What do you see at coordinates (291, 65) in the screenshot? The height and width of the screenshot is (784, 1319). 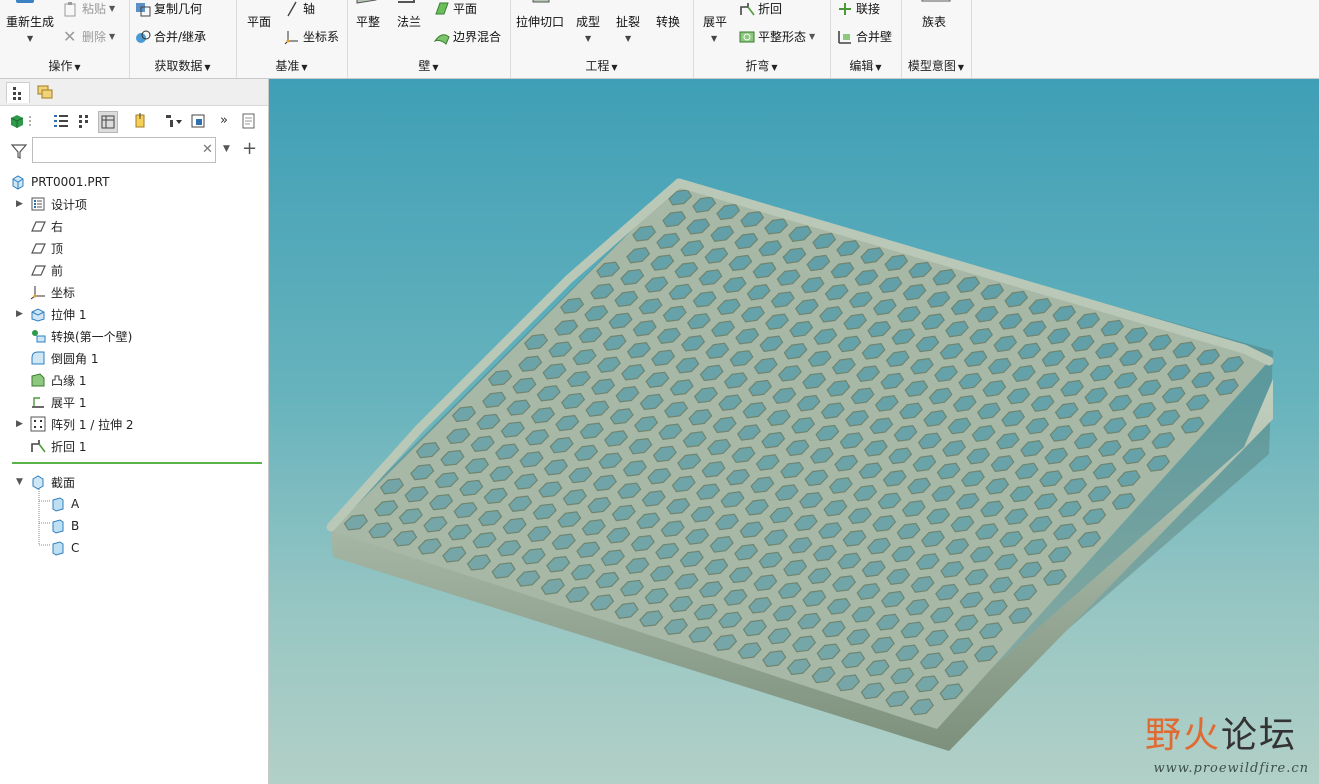 I see `group-label-datum: 基准 ▼` at bounding box center [291, 65].